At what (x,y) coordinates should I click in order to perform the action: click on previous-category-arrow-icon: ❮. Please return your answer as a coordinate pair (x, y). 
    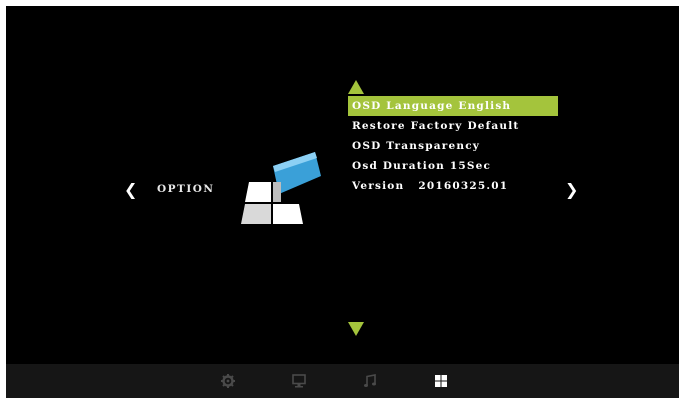
    Looking at the image, I should click on (130, 190).